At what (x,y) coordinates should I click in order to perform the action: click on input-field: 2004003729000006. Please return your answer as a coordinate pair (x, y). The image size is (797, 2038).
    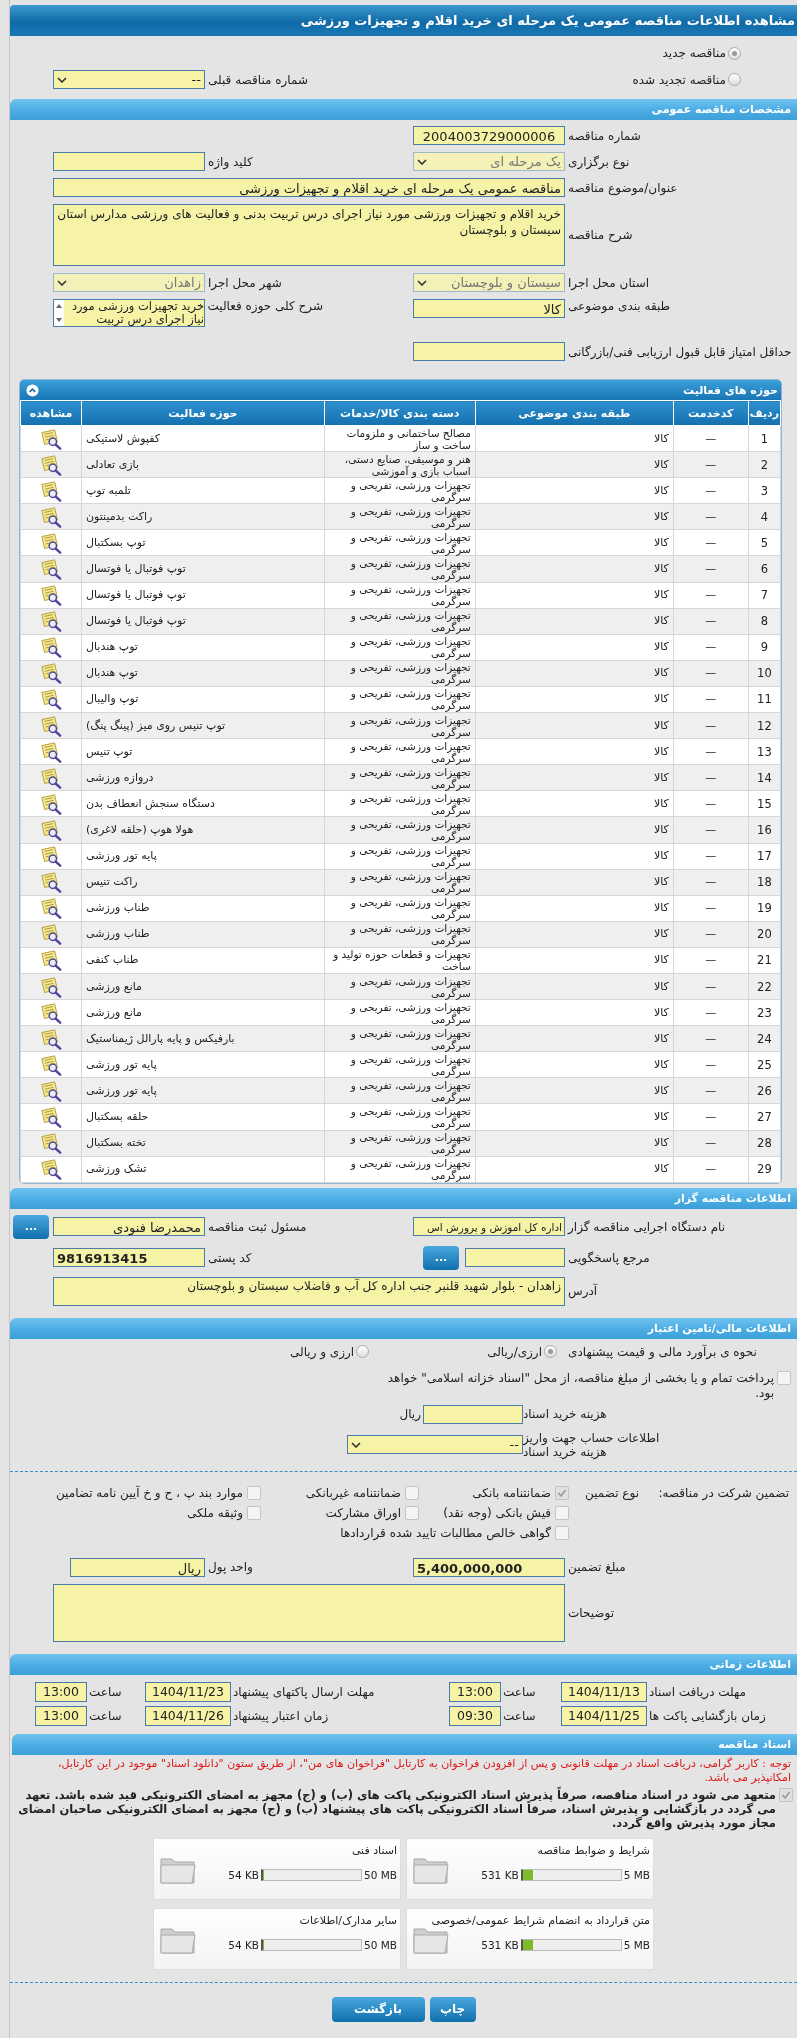
    Looking at the image, I should click on (489, 135).